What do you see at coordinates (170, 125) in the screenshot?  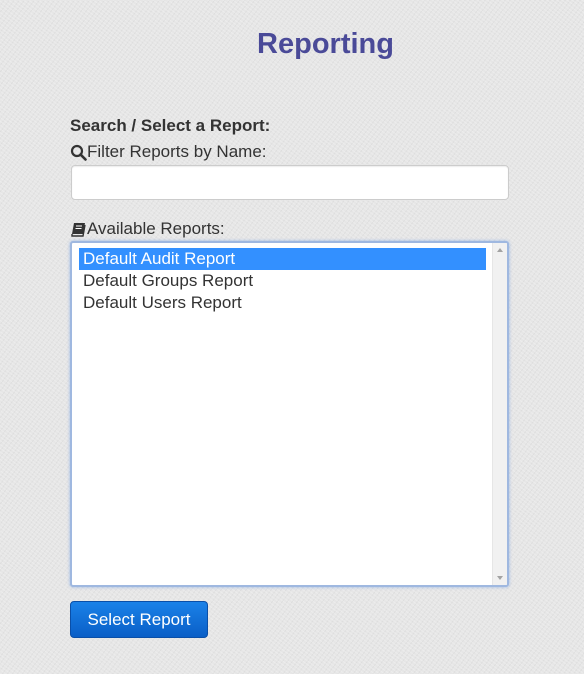 I see `search-section-heading: Search / Select a Report:` at bounding box center [170, 125].